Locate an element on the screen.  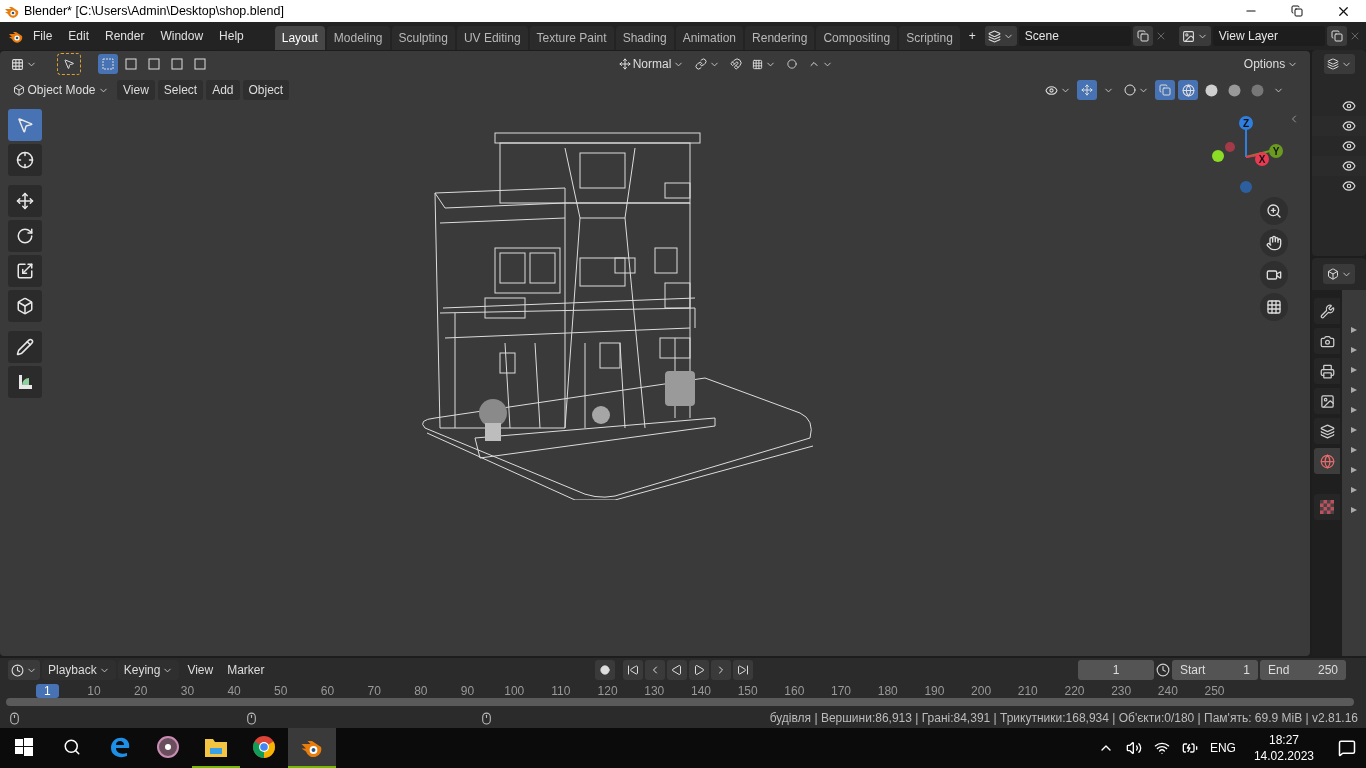
end-frame-field: End 250 is located at coordinates (1303, 670).